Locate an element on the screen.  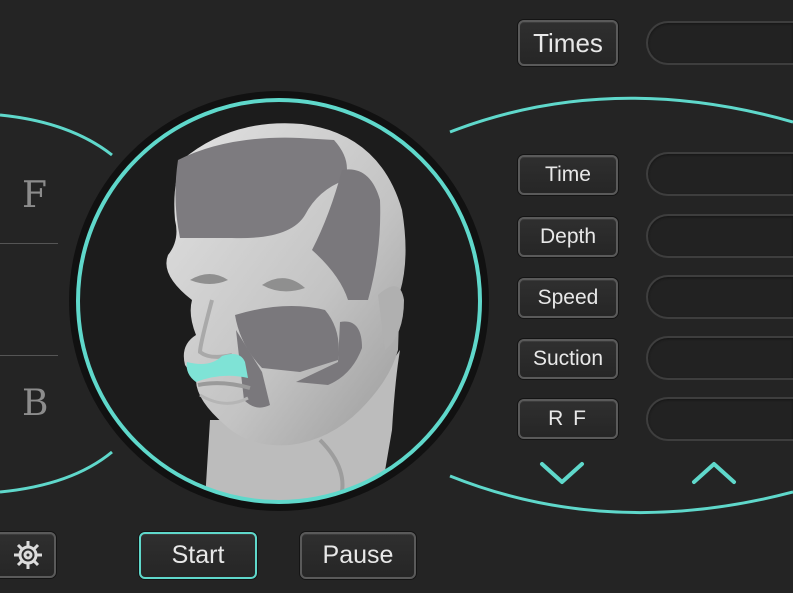
suction-button: Suction is located at coordinates (568, 359).